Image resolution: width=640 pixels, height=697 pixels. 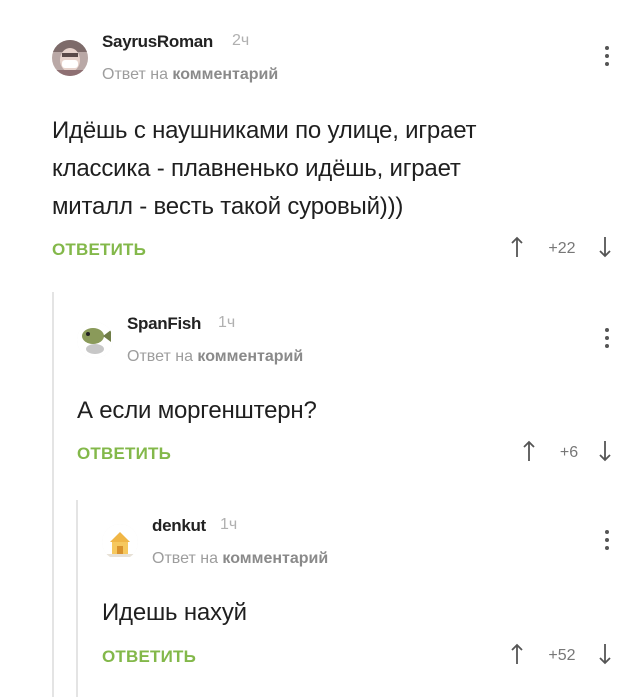 I want to click on comment-text-line: миталл - весть такой суровый))), so click(x=228, y=206).